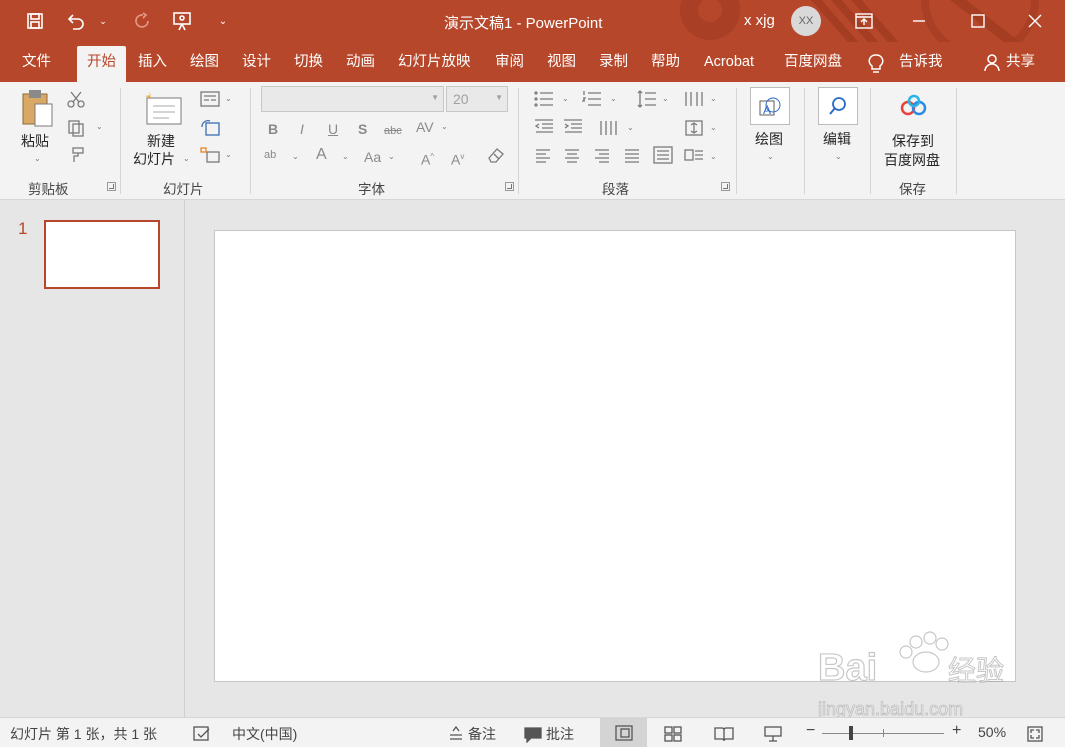  I want to click on comment-icon, so click(533, 735).